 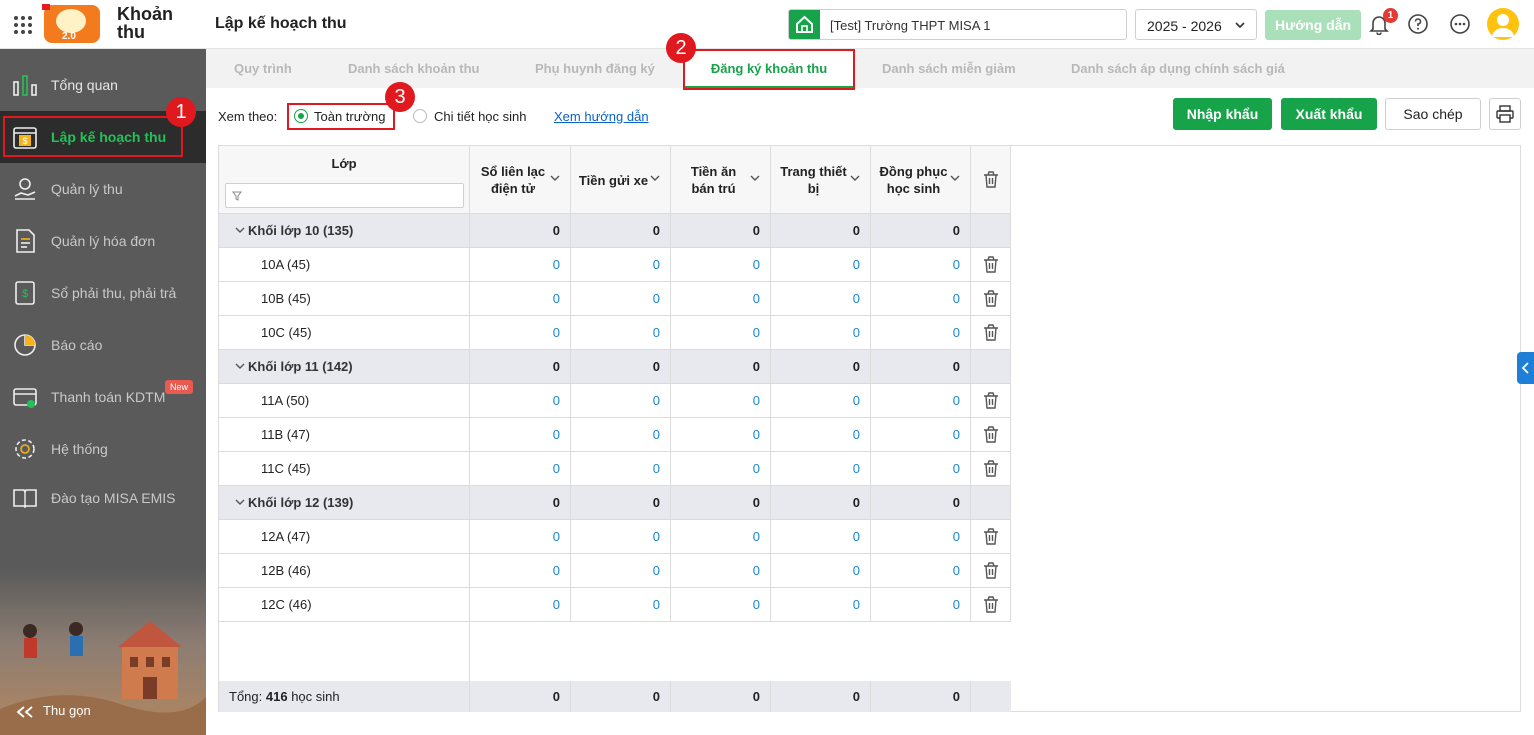 What do you see at coordinates (520, 180) in the screenshot?
I see `col-ecommunication-header: Sổ liên lạc điện tử` at bounding box center [520, 180].